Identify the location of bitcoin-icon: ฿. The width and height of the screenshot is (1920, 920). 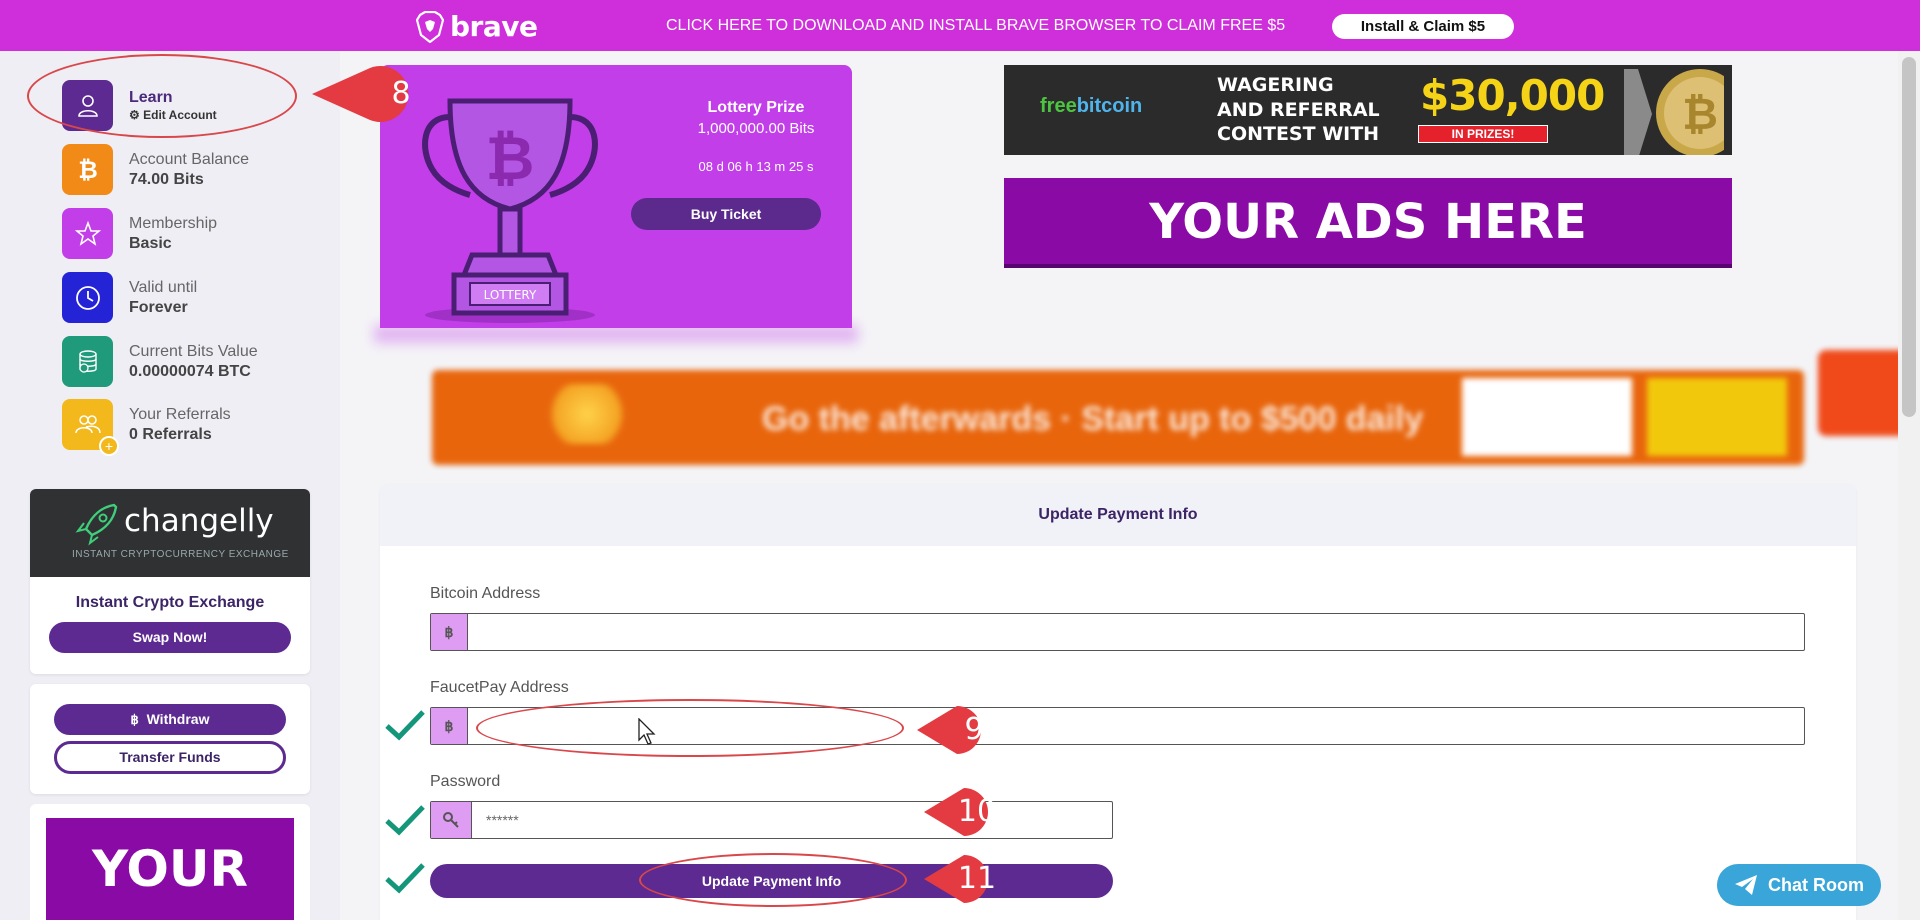
(134, 719).